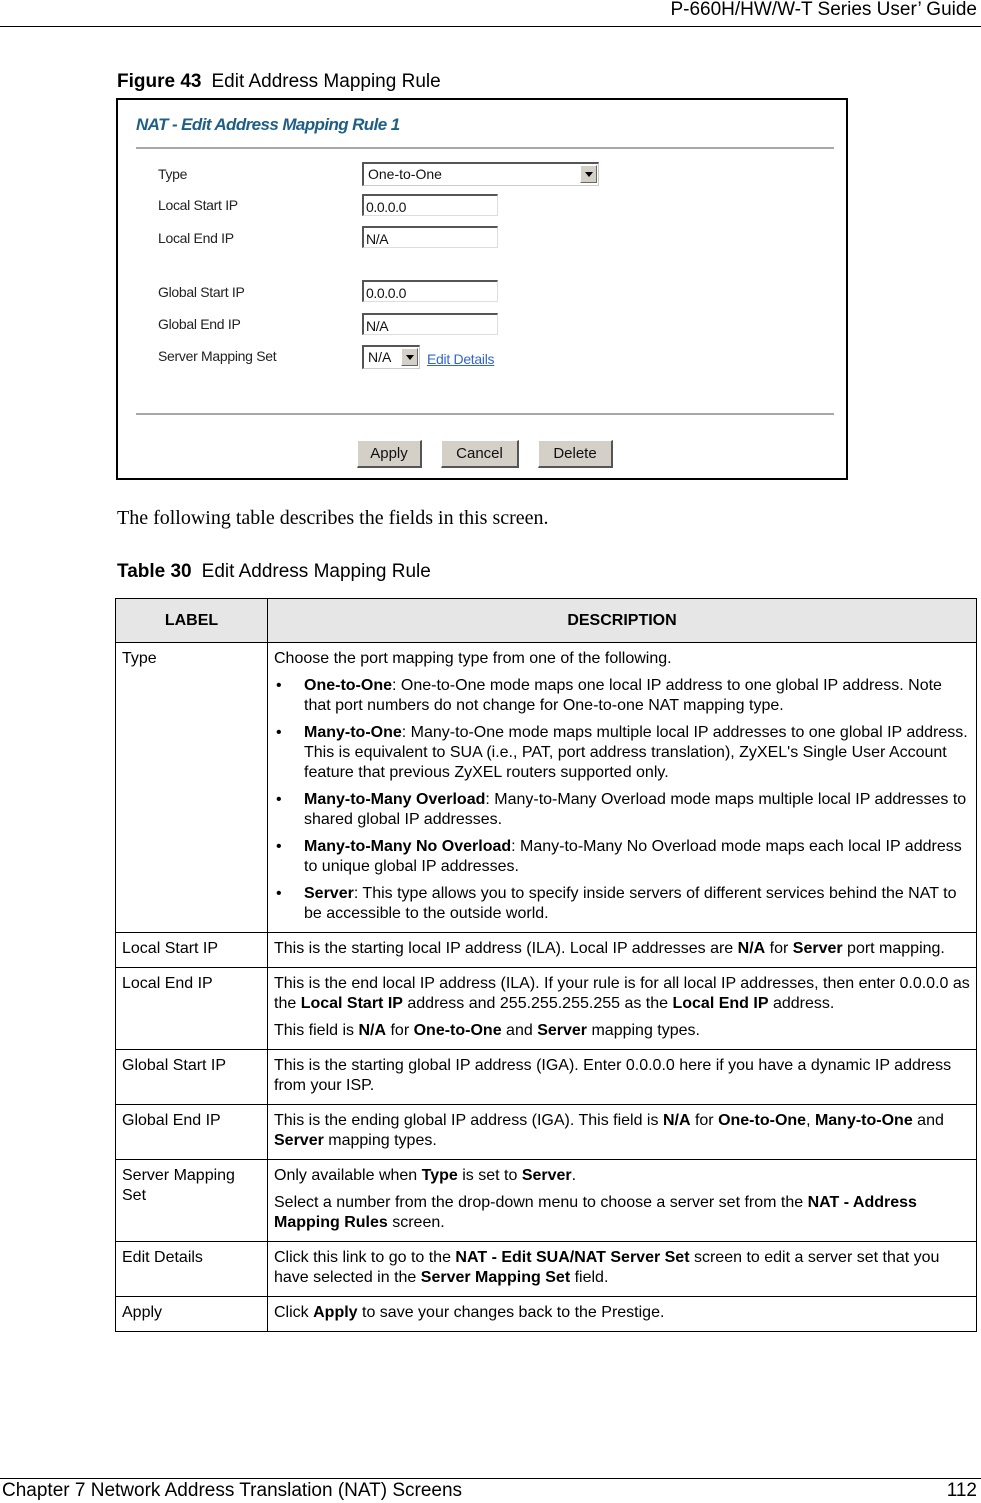 This screenshot has height=1503, width=981. I want to click on type-label: Type, so click(173, 174).